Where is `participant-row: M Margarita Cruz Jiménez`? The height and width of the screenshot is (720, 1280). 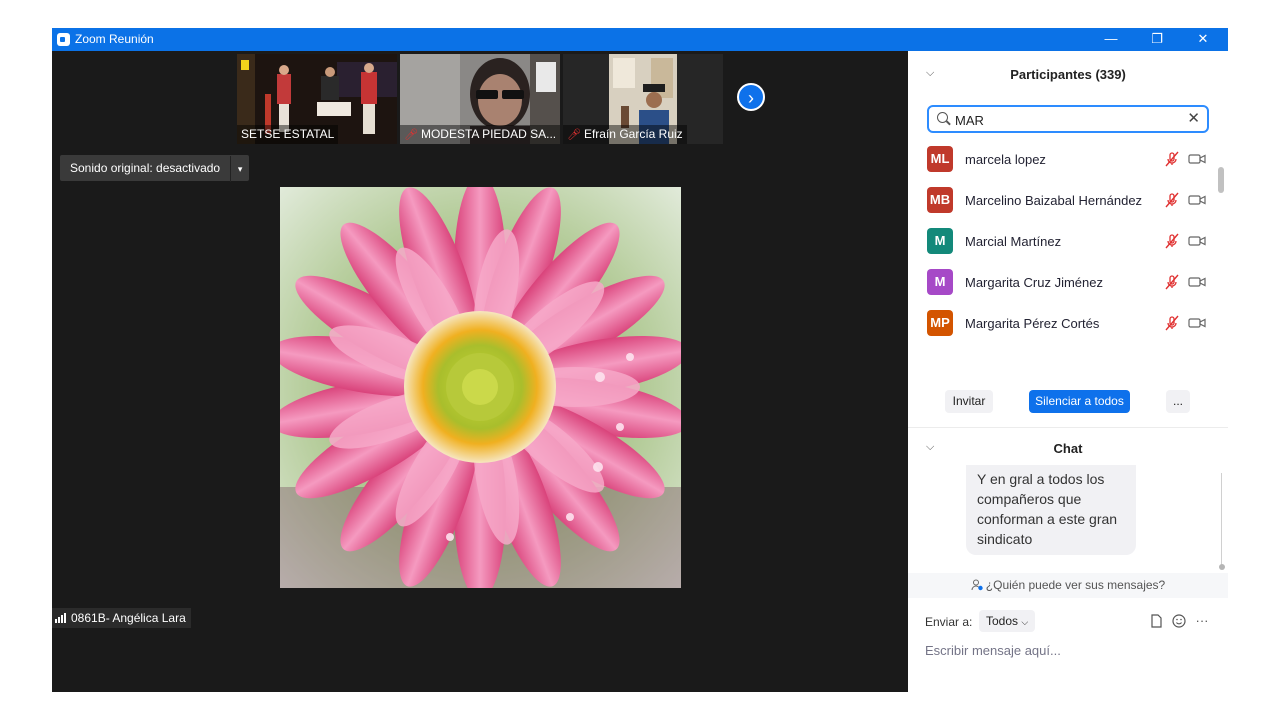
participant-row: M Margarita Cruz Jiménez is located at coordinates (1063, 284).